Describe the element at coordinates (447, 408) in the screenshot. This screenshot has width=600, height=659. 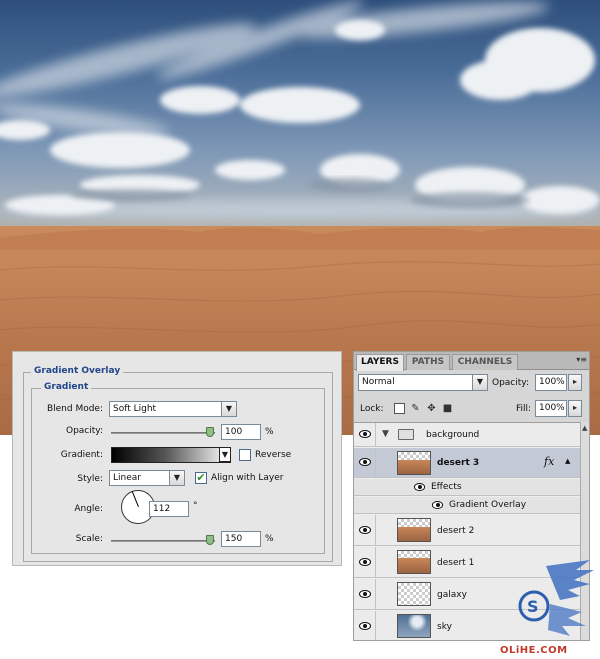
I see `lock-all-padlock-icon: ■` at that location.